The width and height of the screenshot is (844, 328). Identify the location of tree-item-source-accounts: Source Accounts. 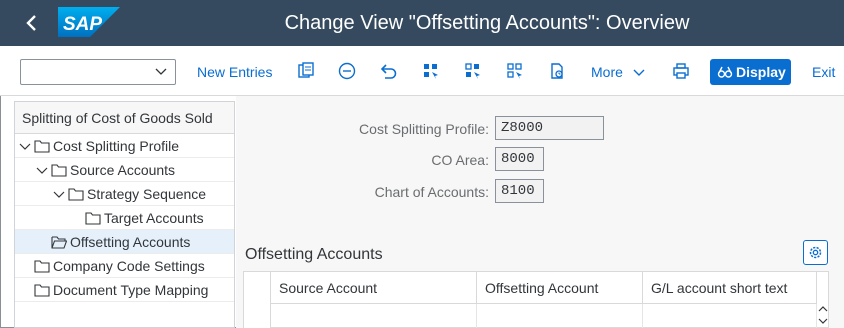
(124, 170).